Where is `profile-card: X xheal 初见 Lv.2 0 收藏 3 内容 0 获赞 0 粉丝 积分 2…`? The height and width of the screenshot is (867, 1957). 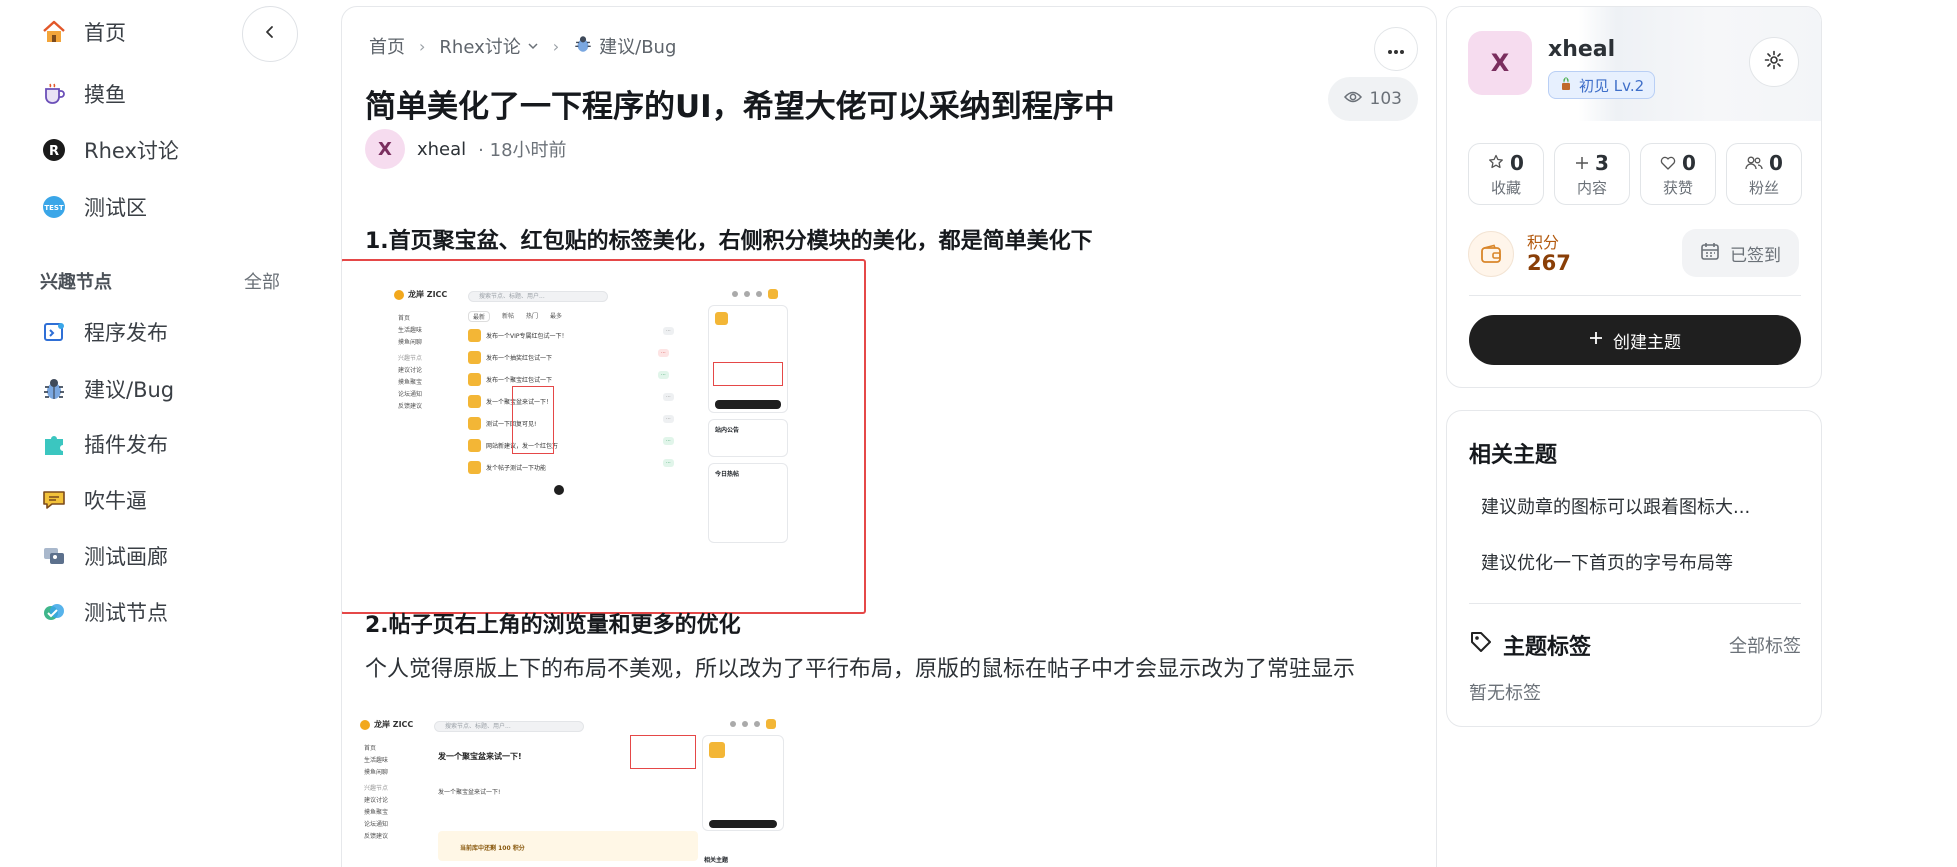 profile-card: X xheal 初见 Lv.2 0 收藏 3 内容 0 获赞 0 粉丝 积分 2… is located at coordinates (1634, 197).